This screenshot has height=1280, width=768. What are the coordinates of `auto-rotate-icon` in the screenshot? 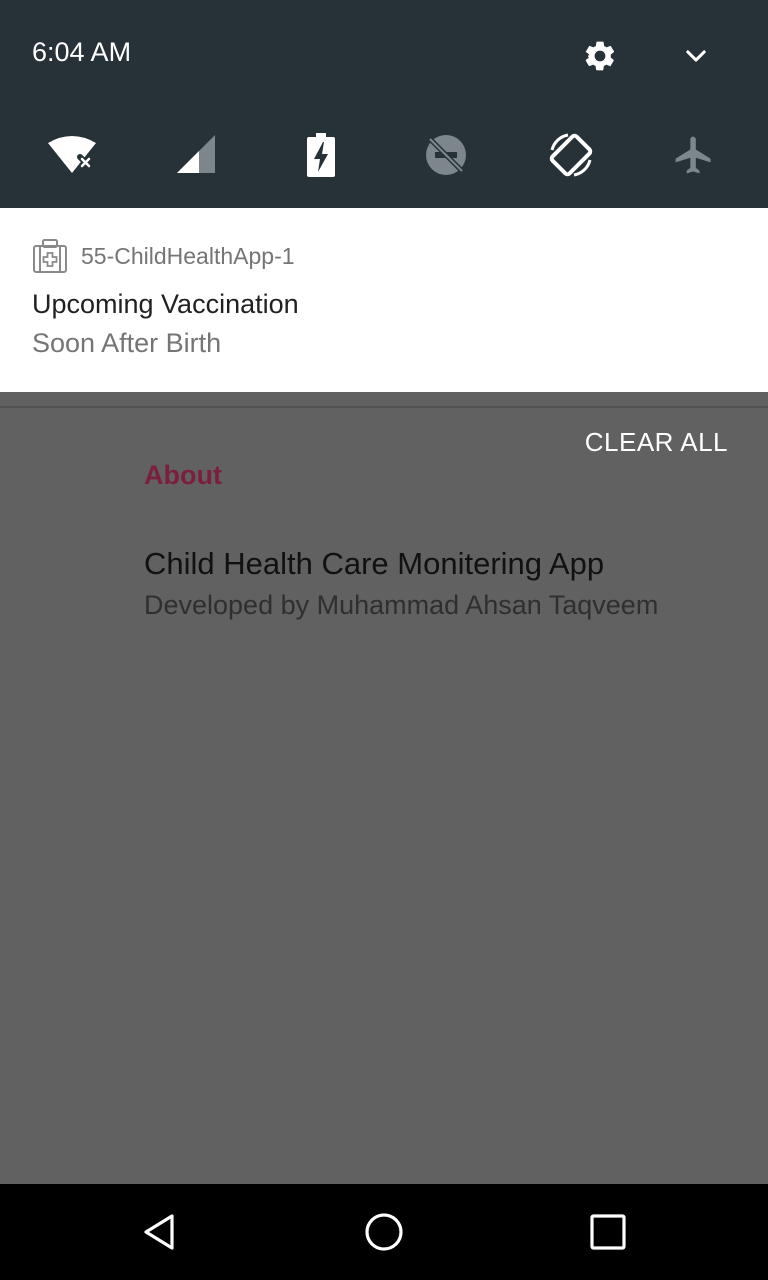 It's located at (571, 155).